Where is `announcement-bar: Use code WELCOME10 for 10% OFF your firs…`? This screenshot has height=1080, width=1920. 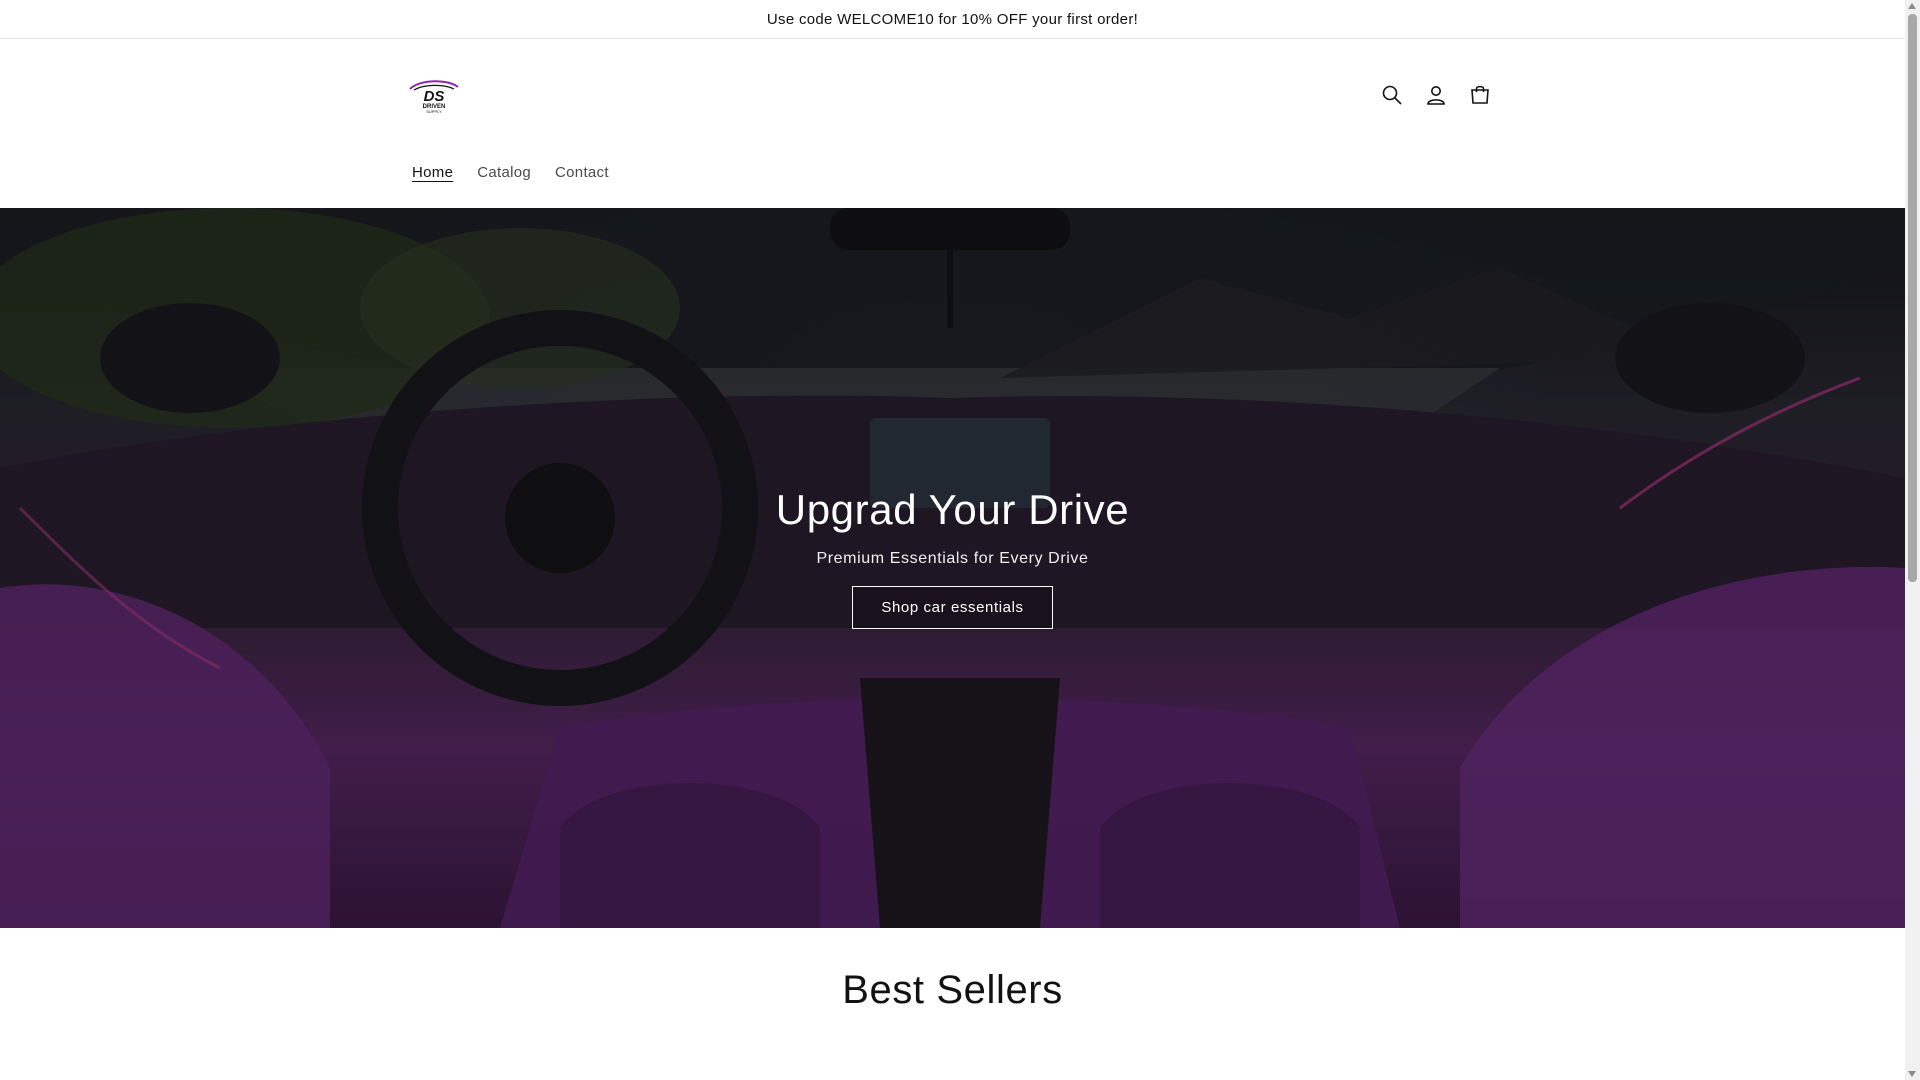
announcement-bar: Use code WELCOME10 for 10% OFF your firs… is located at coordinates (952, 19).